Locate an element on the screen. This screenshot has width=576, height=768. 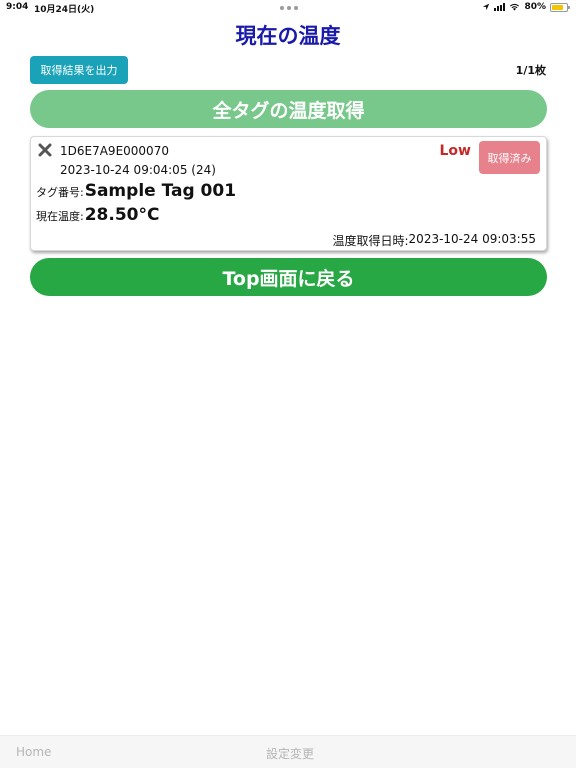
nav-settings: 設定変更 is located at coordinates (290, 753).